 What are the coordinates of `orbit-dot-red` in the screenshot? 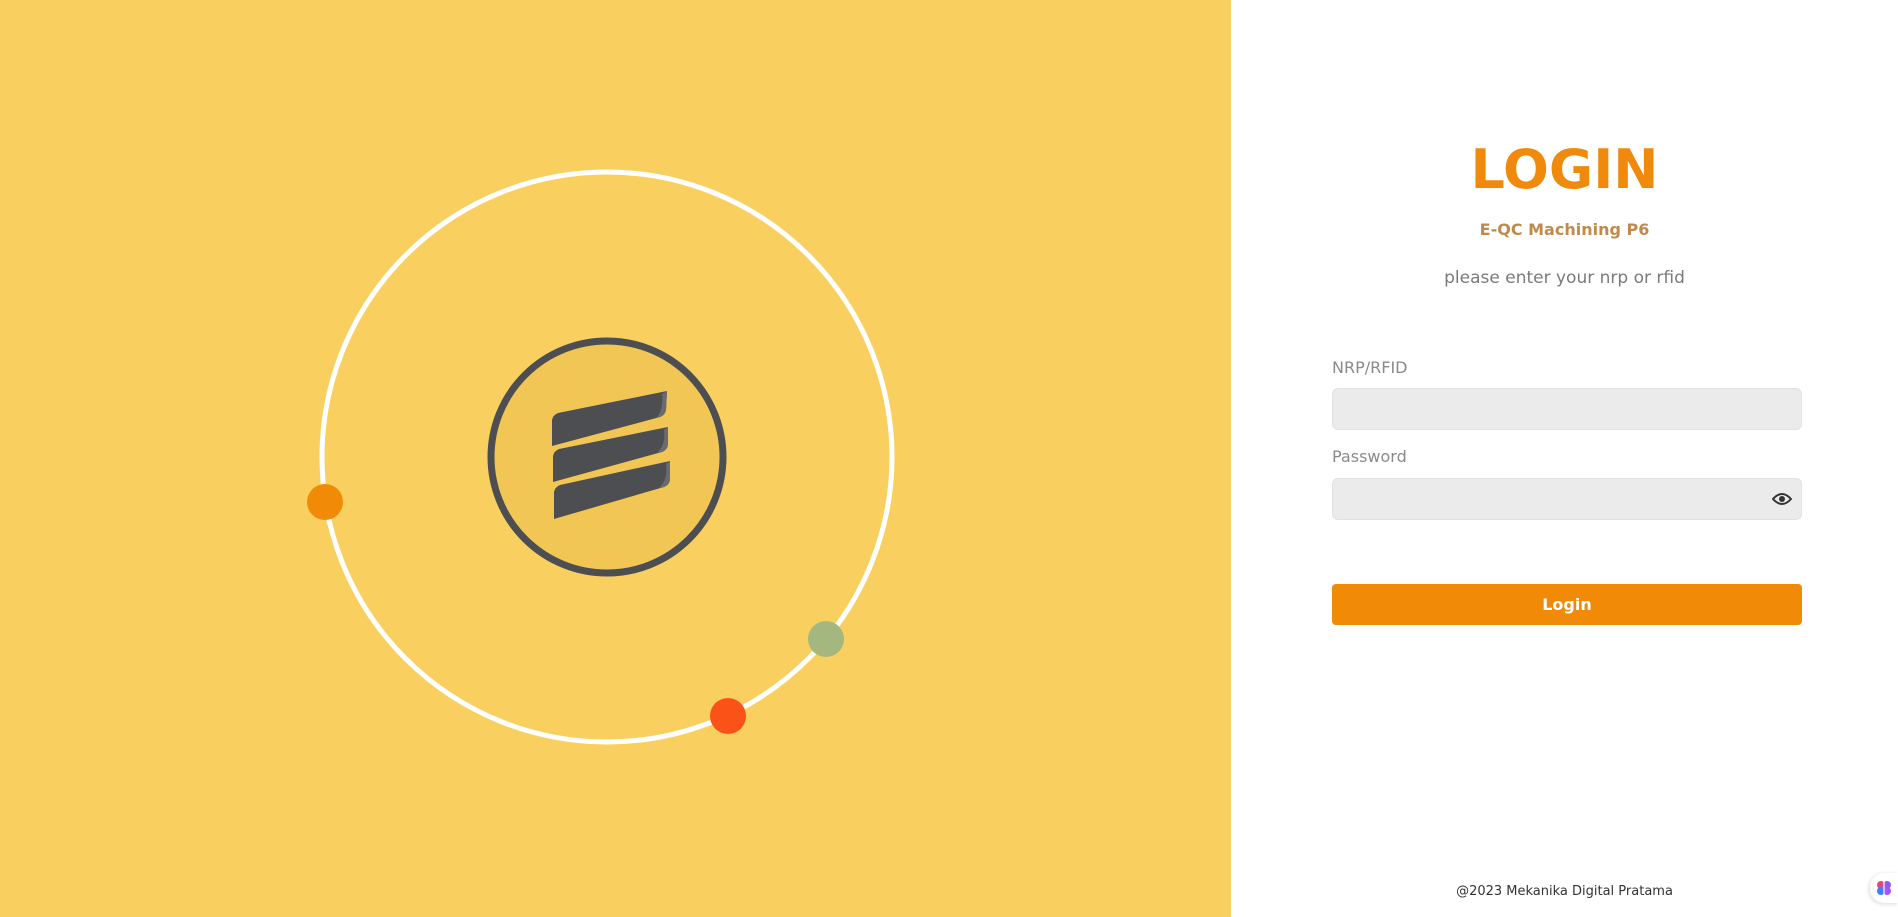 It's located at (728, 716).